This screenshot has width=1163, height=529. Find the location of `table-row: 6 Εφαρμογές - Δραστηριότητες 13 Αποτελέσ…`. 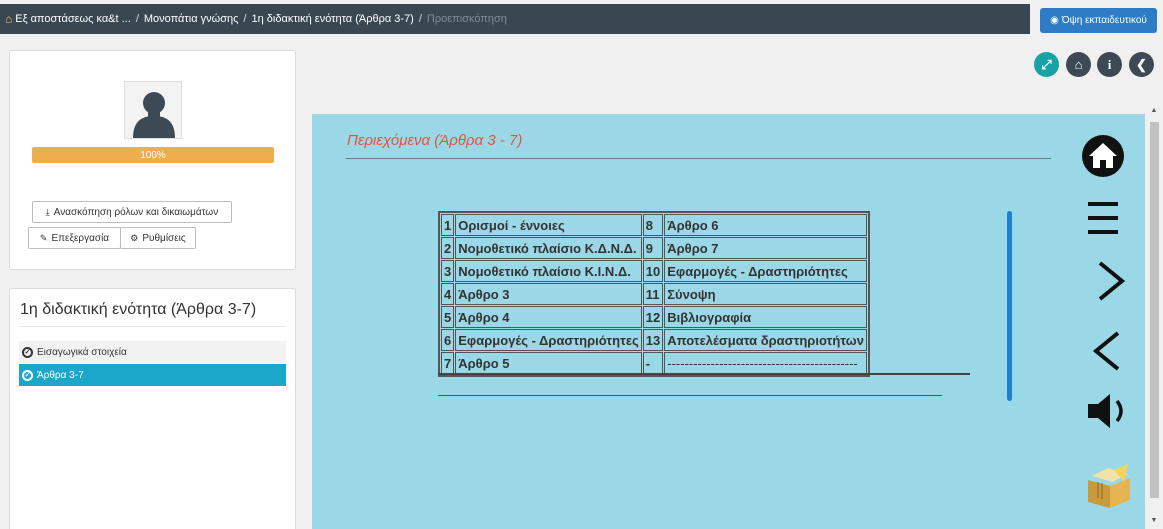

table-row: 6 Εφαρμογές - Δραστηριότητες 13 Αποτελέσ… is located at coordinates (654, 340).